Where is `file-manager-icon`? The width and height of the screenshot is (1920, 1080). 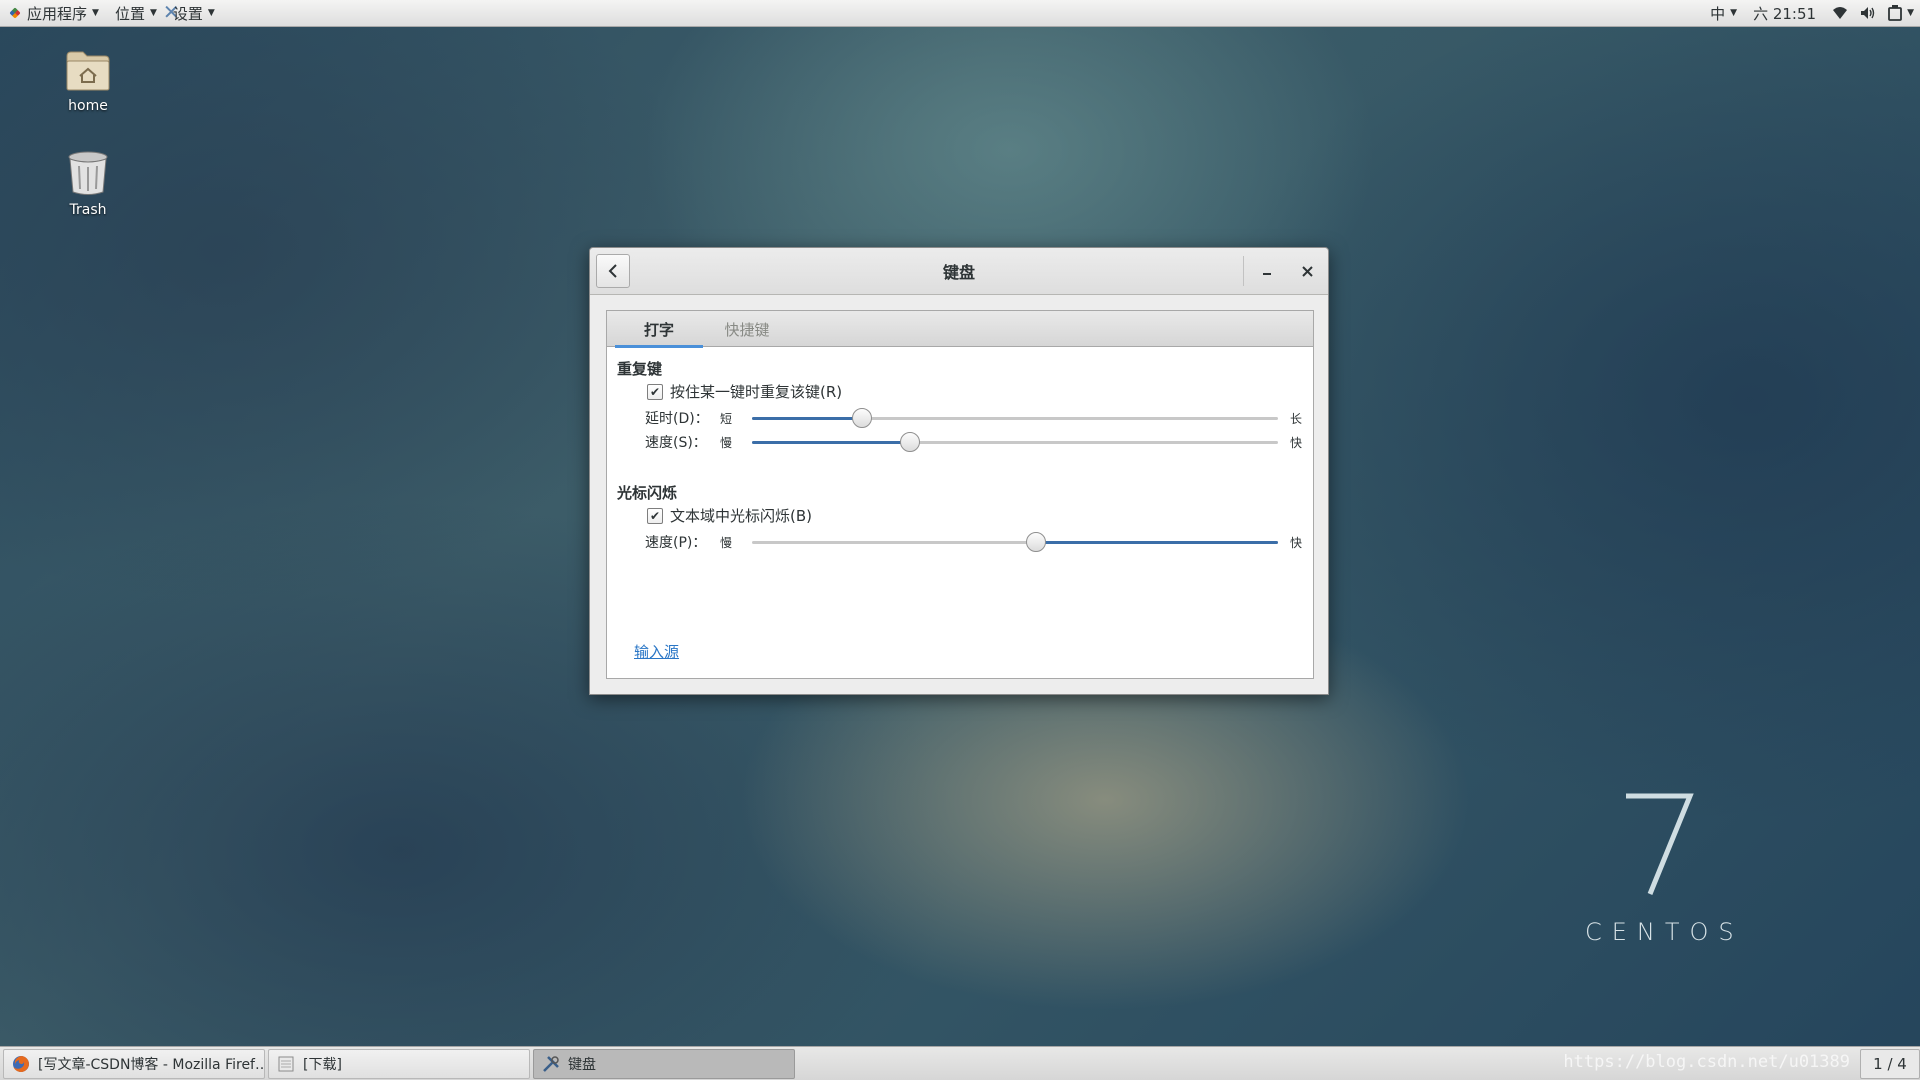 file-manager-icon is located at coordinates (286, 1063).